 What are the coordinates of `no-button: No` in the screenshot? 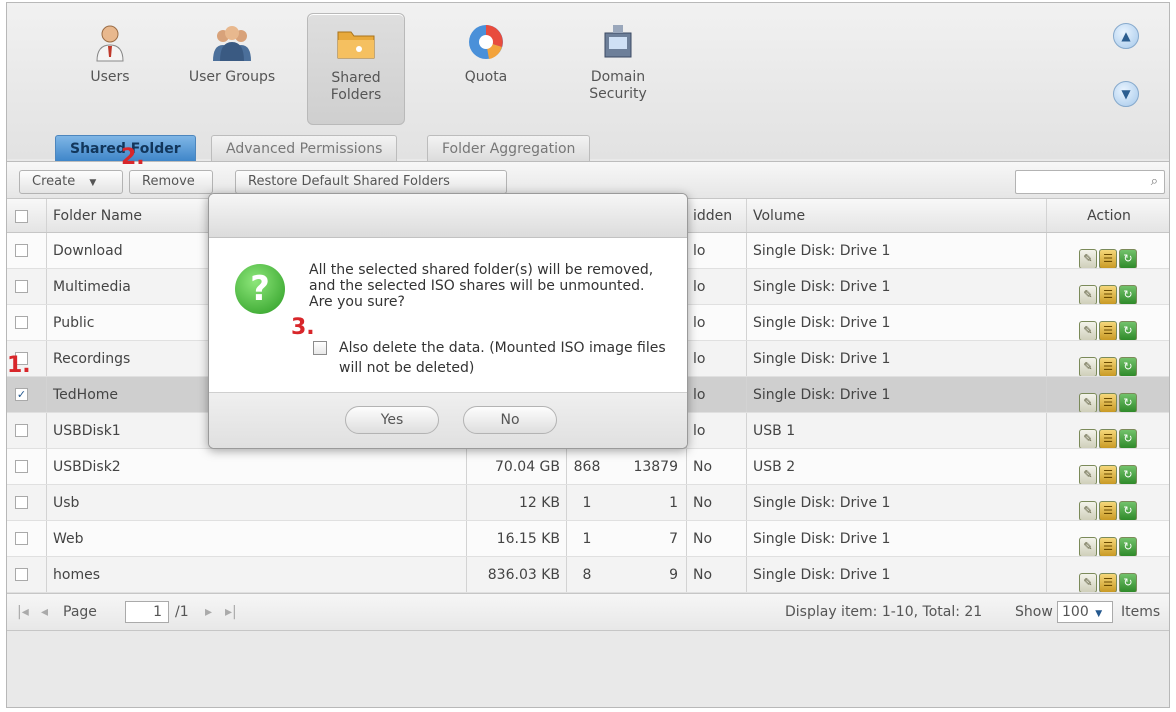 It's located at (510, 420).